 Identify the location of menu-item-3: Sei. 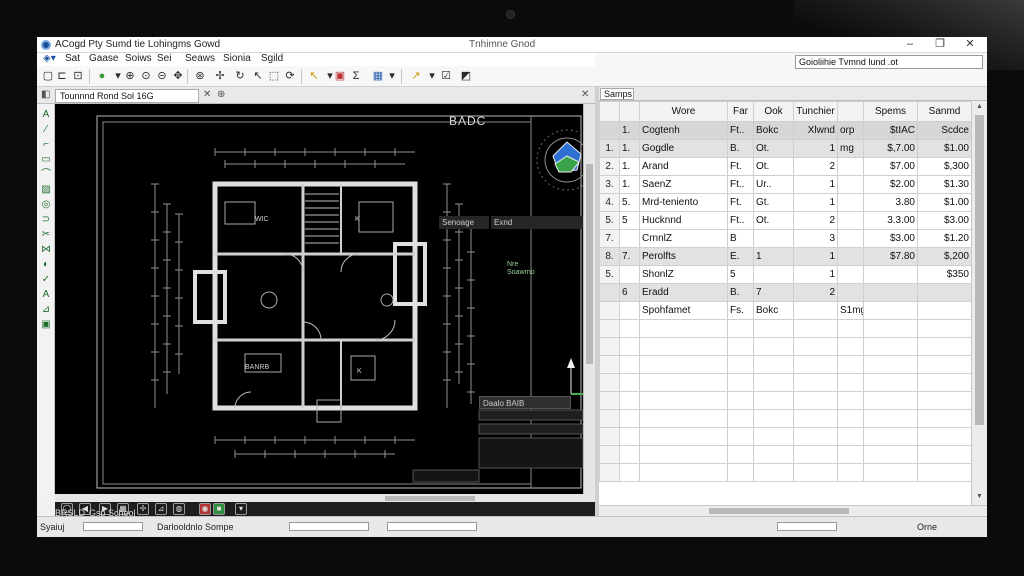
(164, 58).